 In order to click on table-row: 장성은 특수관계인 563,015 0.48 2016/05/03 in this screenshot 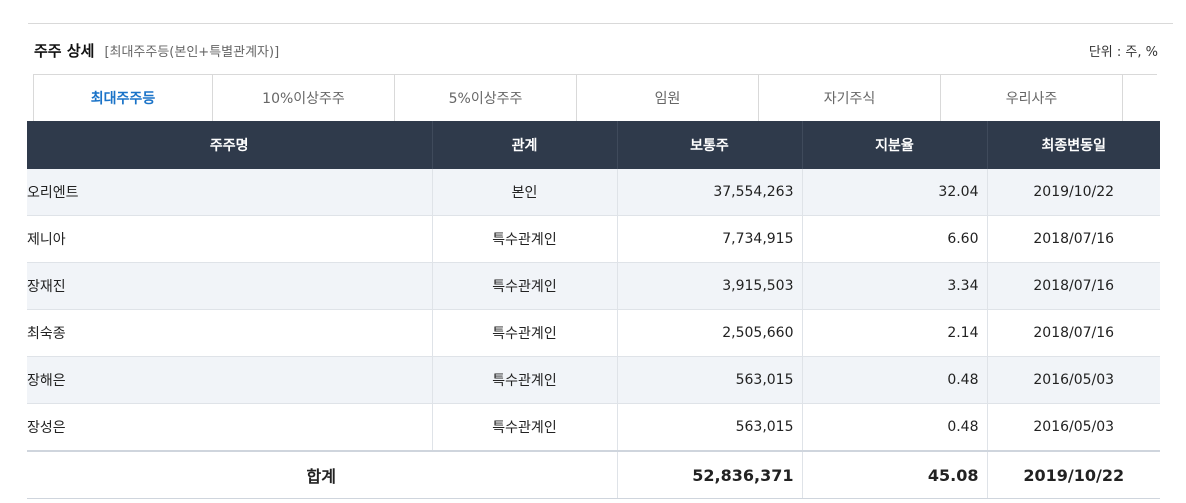, I will do `click(593, 427)`.